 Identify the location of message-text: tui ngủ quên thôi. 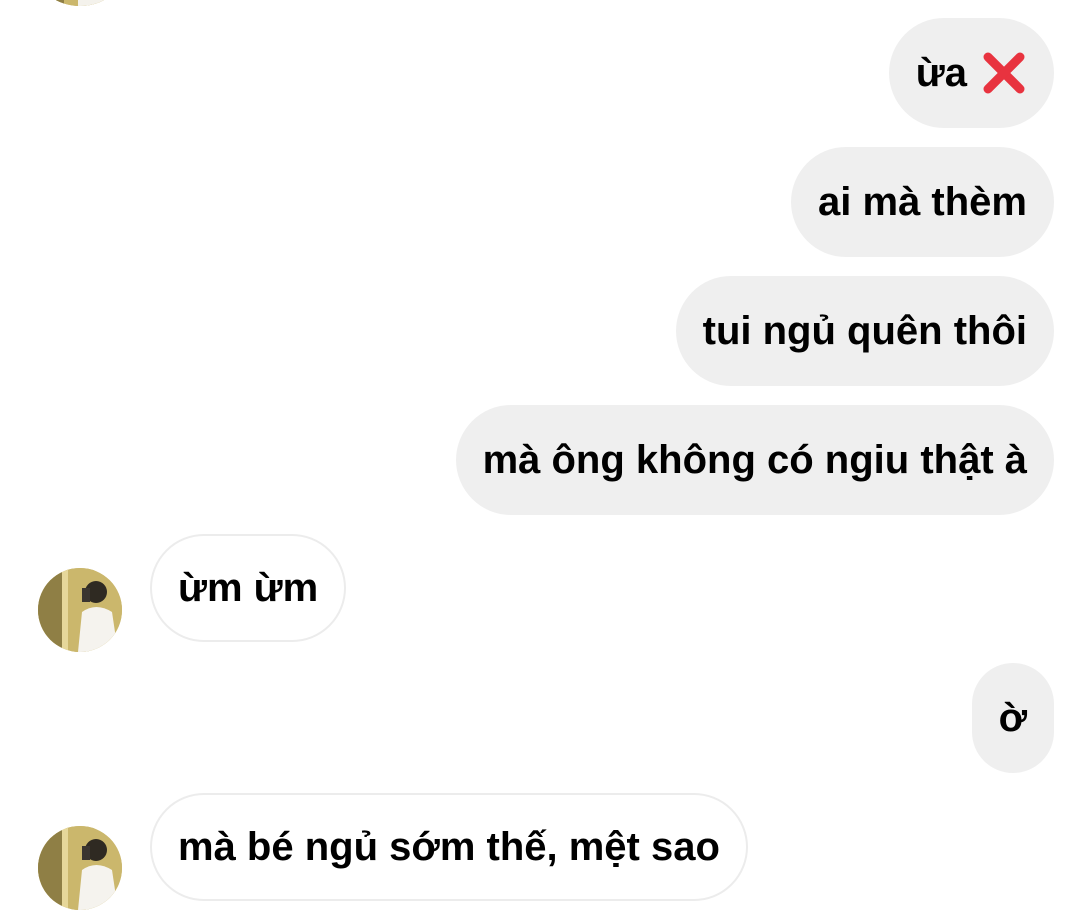
(864, 330).